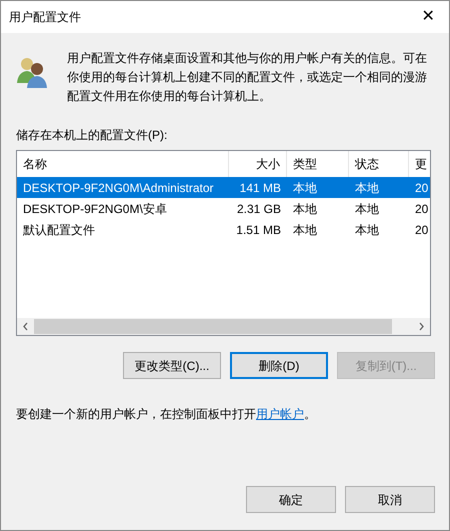  What do you see at coordinates (428, 17) in the screenshot?
I see `close-button: ✕` at bounding box center [428, 17].